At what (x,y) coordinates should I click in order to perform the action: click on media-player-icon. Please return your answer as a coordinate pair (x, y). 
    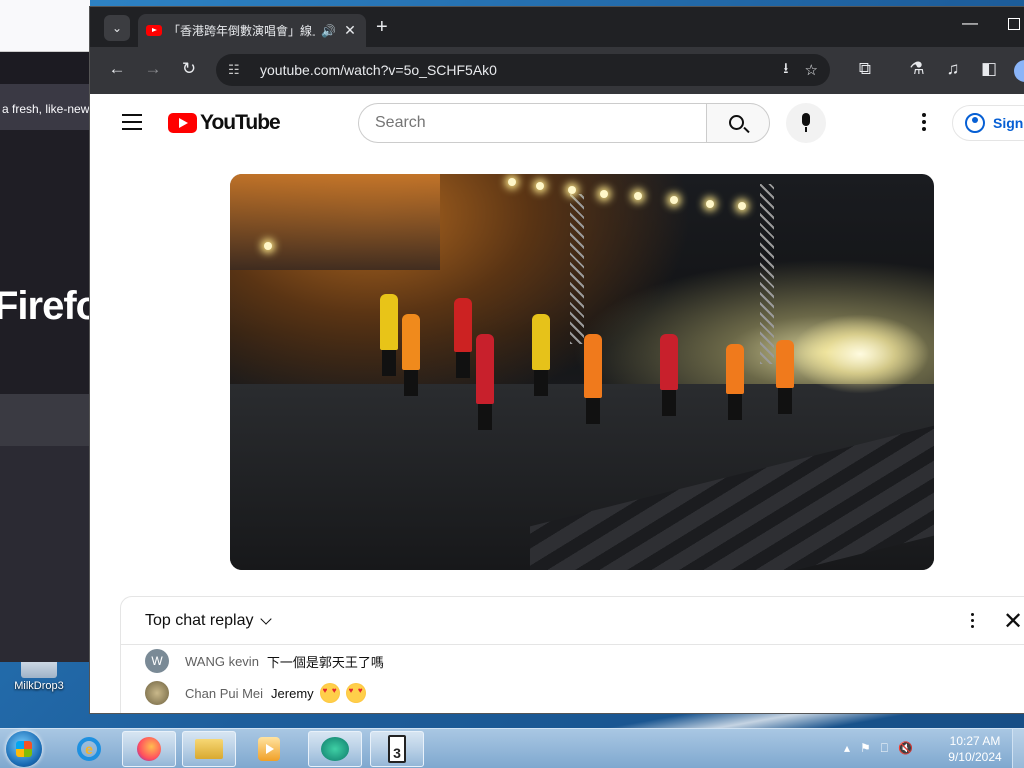
    Looking at the image, I should click on (269, 749).